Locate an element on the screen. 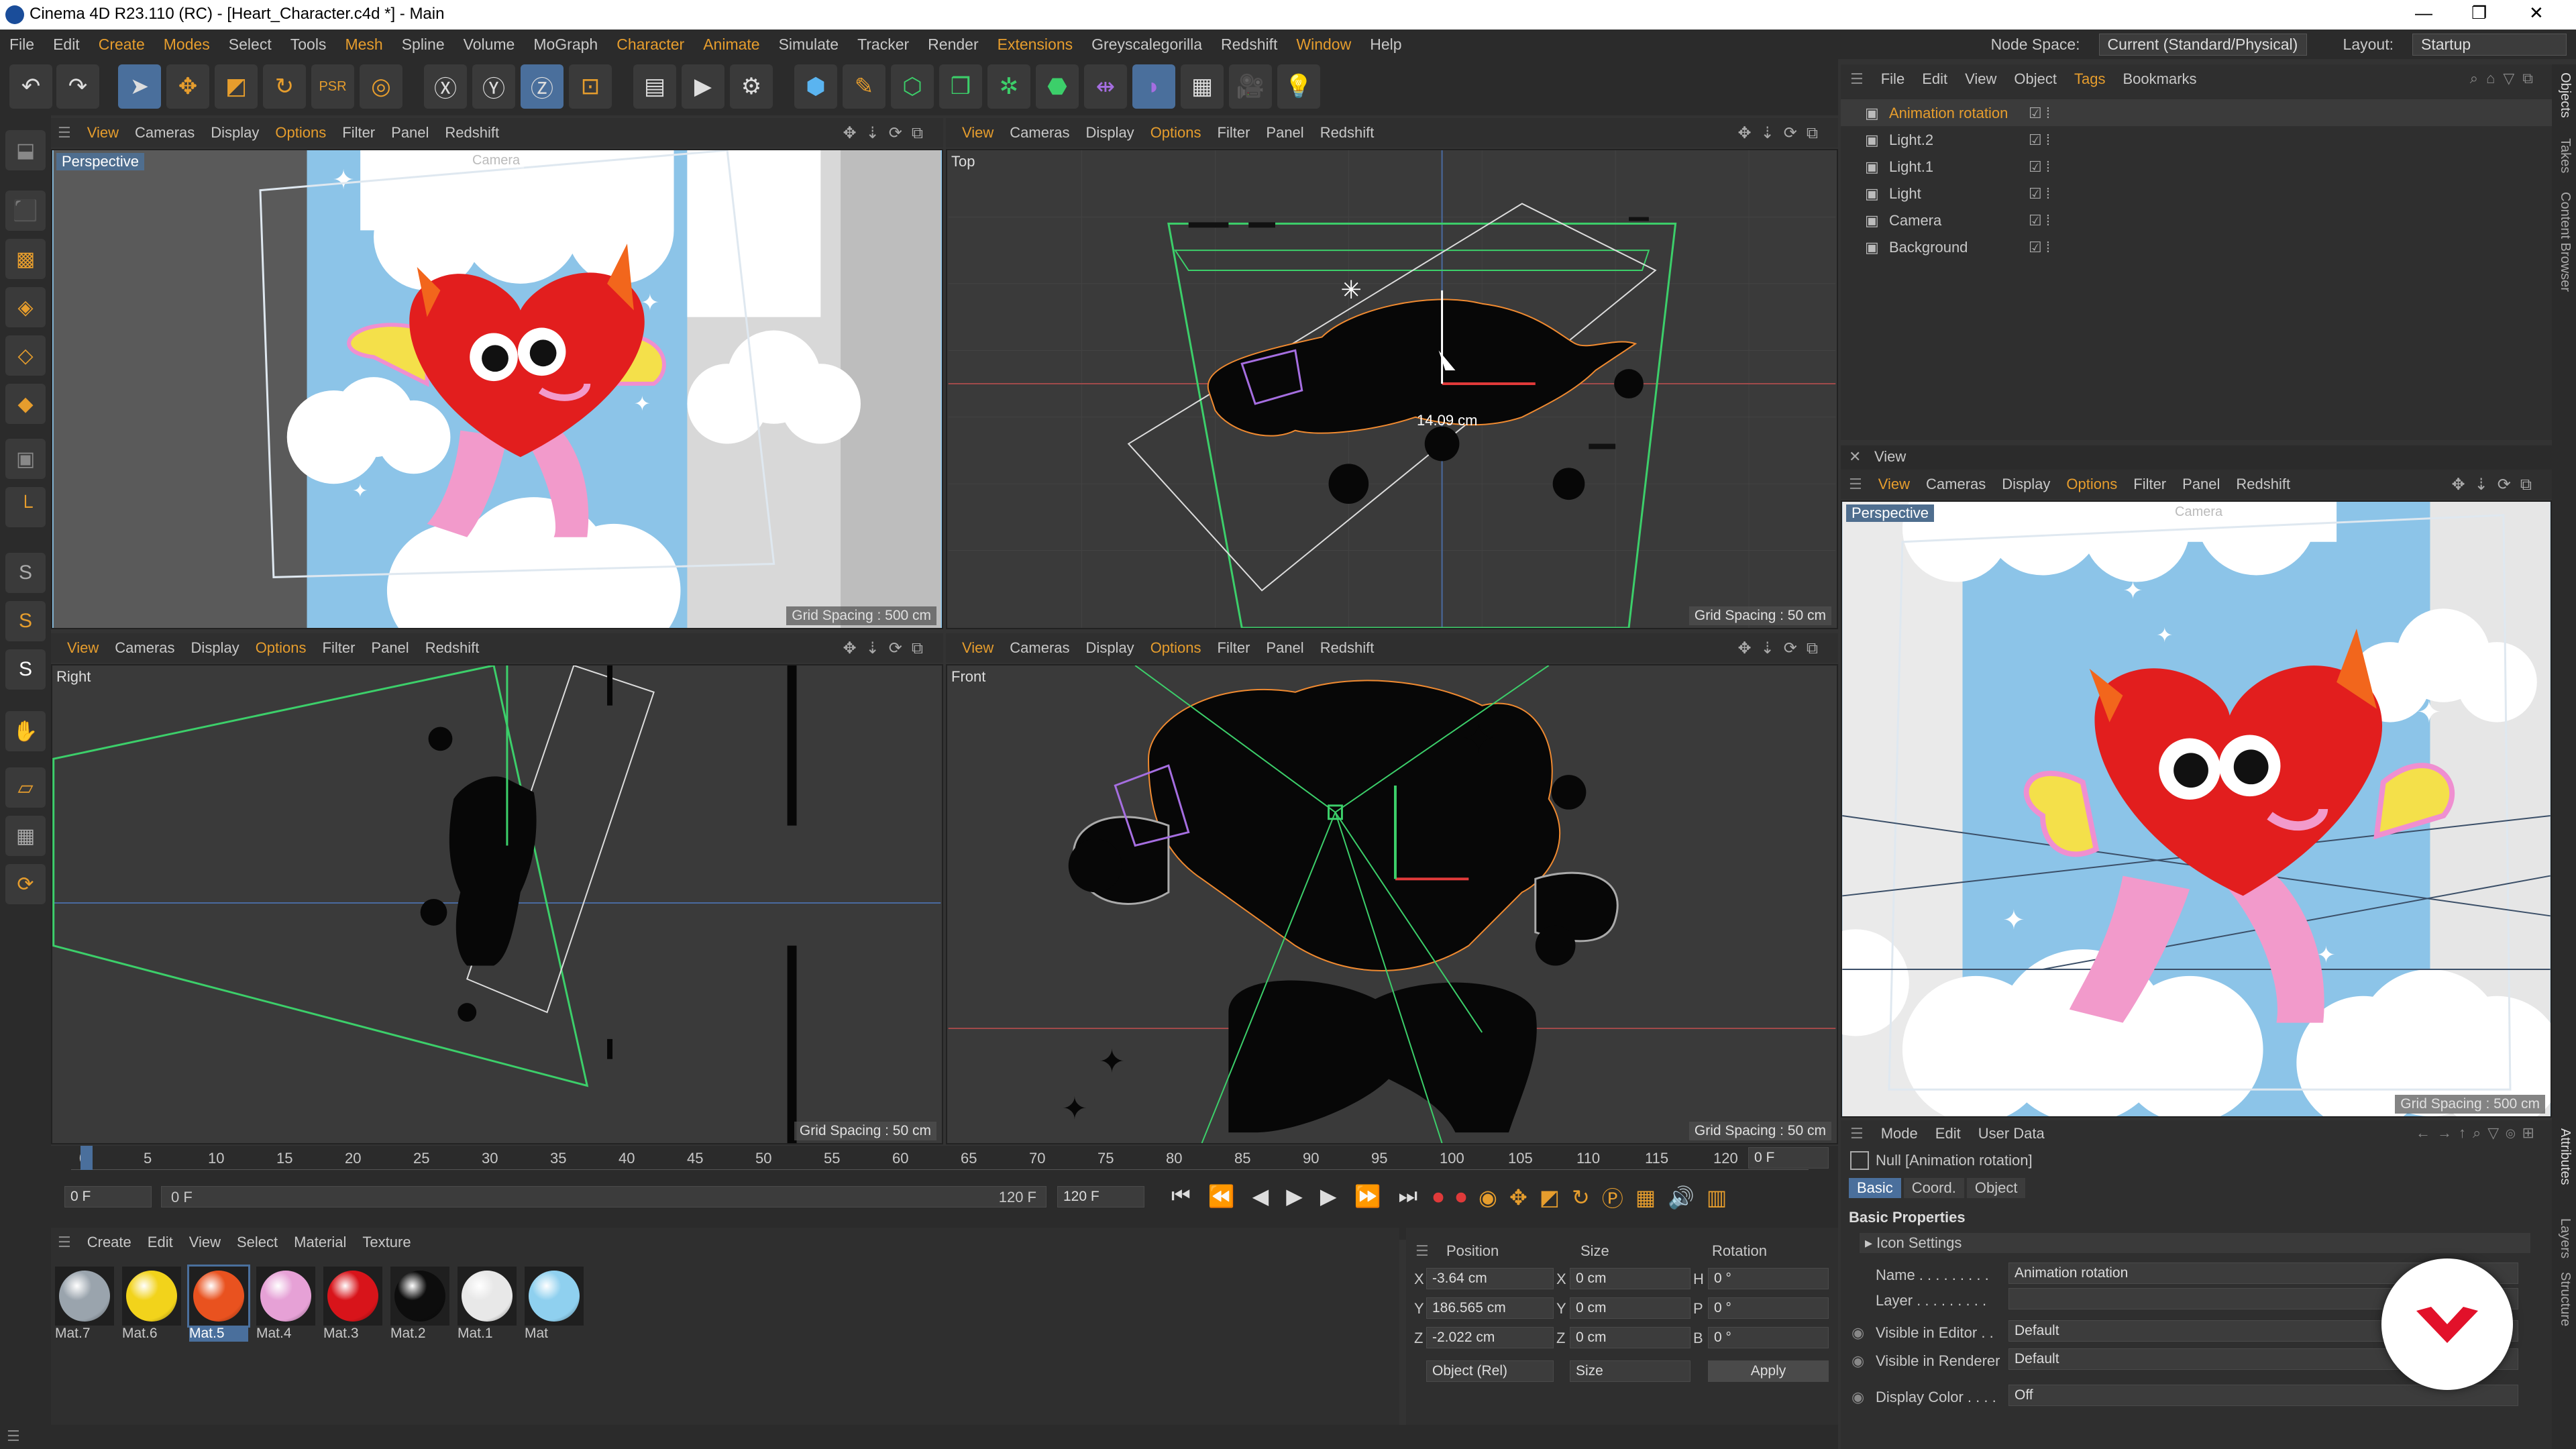 The image size is (2576, 1449). scale-icon: ◩ is located at coordinates (236, 86).